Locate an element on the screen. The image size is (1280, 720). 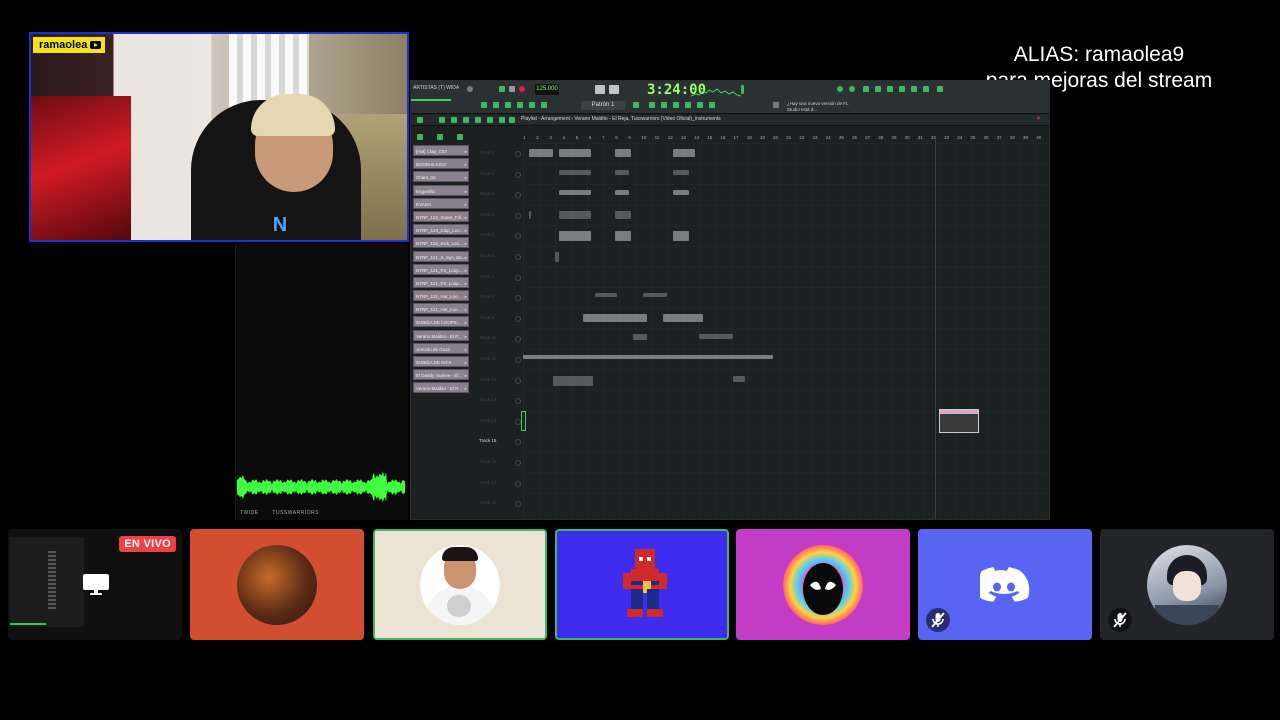
track-15-selection is located at coordinates (523, 421).